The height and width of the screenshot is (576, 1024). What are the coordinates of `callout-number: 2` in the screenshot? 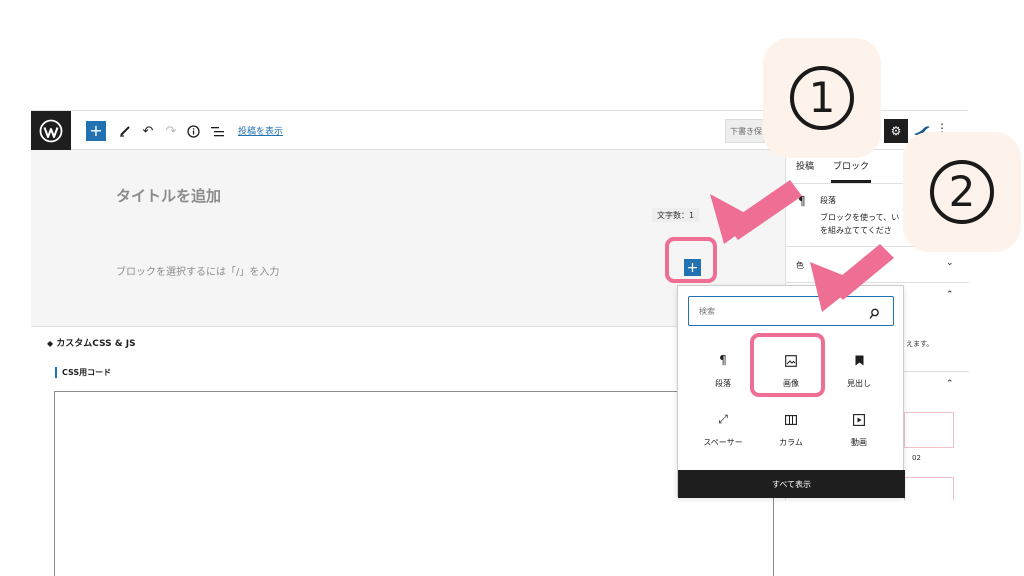 It's located at (962, 192).